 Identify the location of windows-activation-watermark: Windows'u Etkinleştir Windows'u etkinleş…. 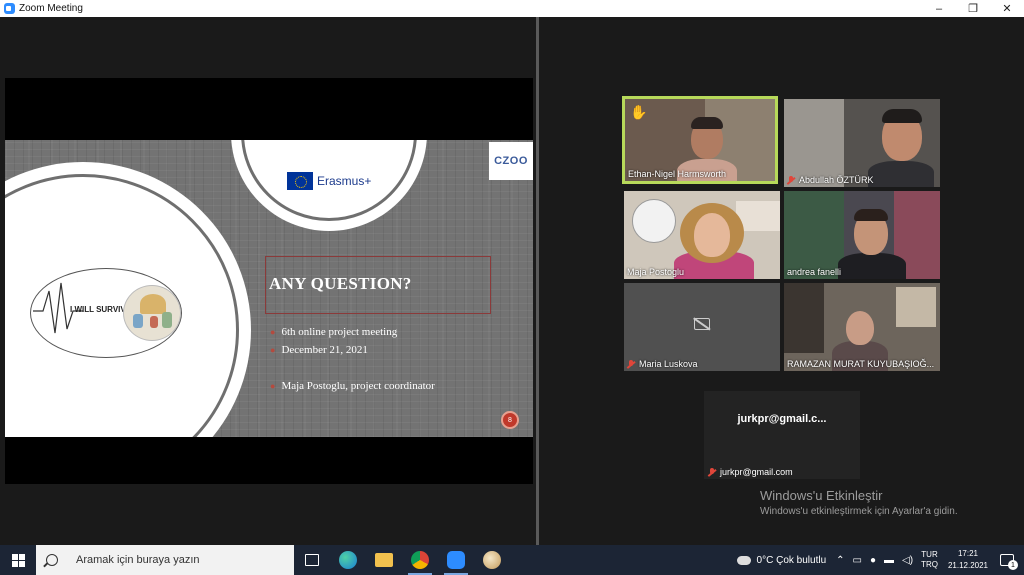
(859, 502).